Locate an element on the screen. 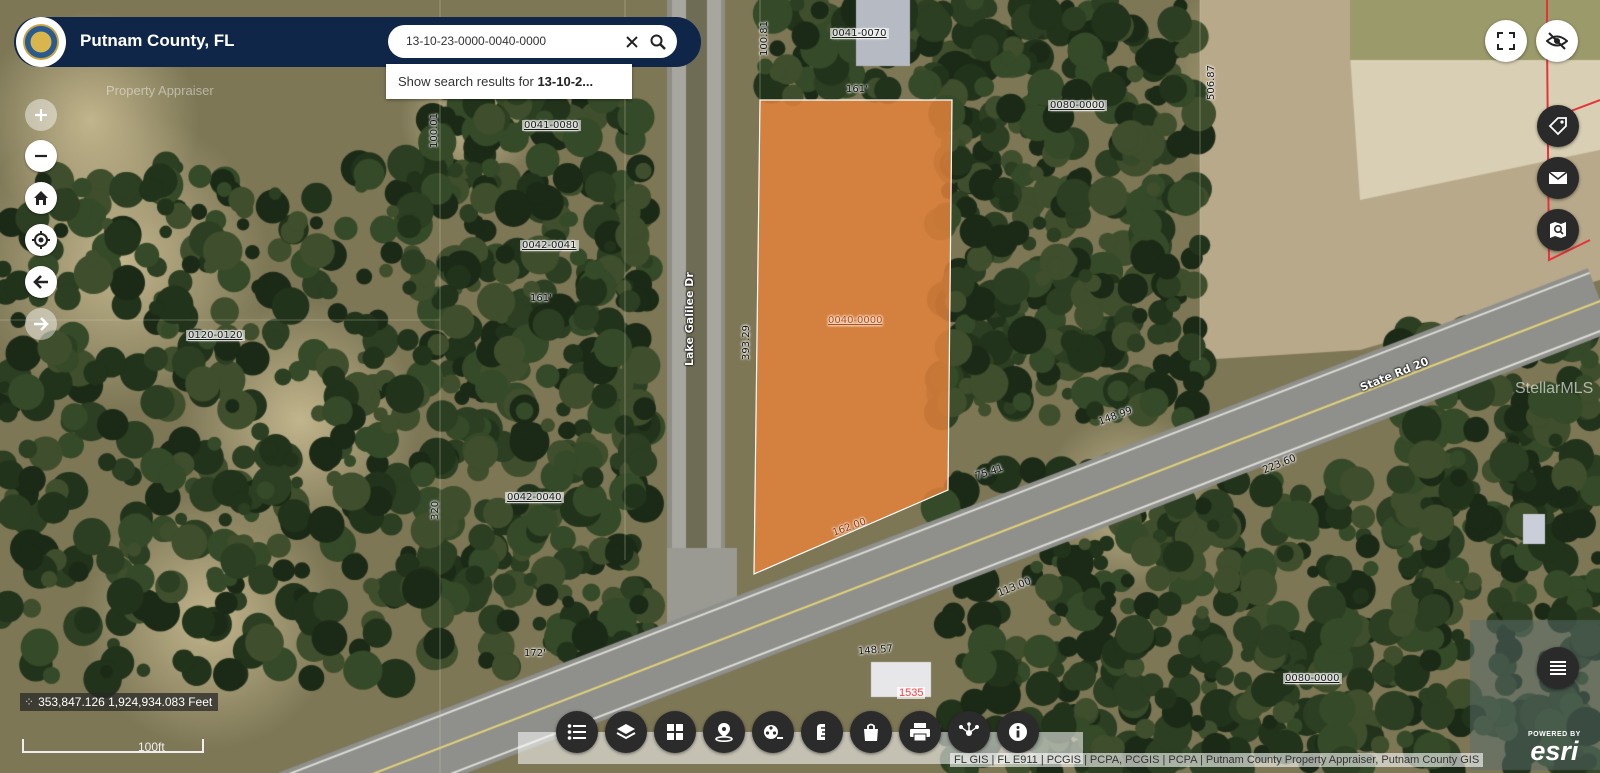 This screenshot has width=1600, height=773. minus-icon is located at coordinates (41, 156).